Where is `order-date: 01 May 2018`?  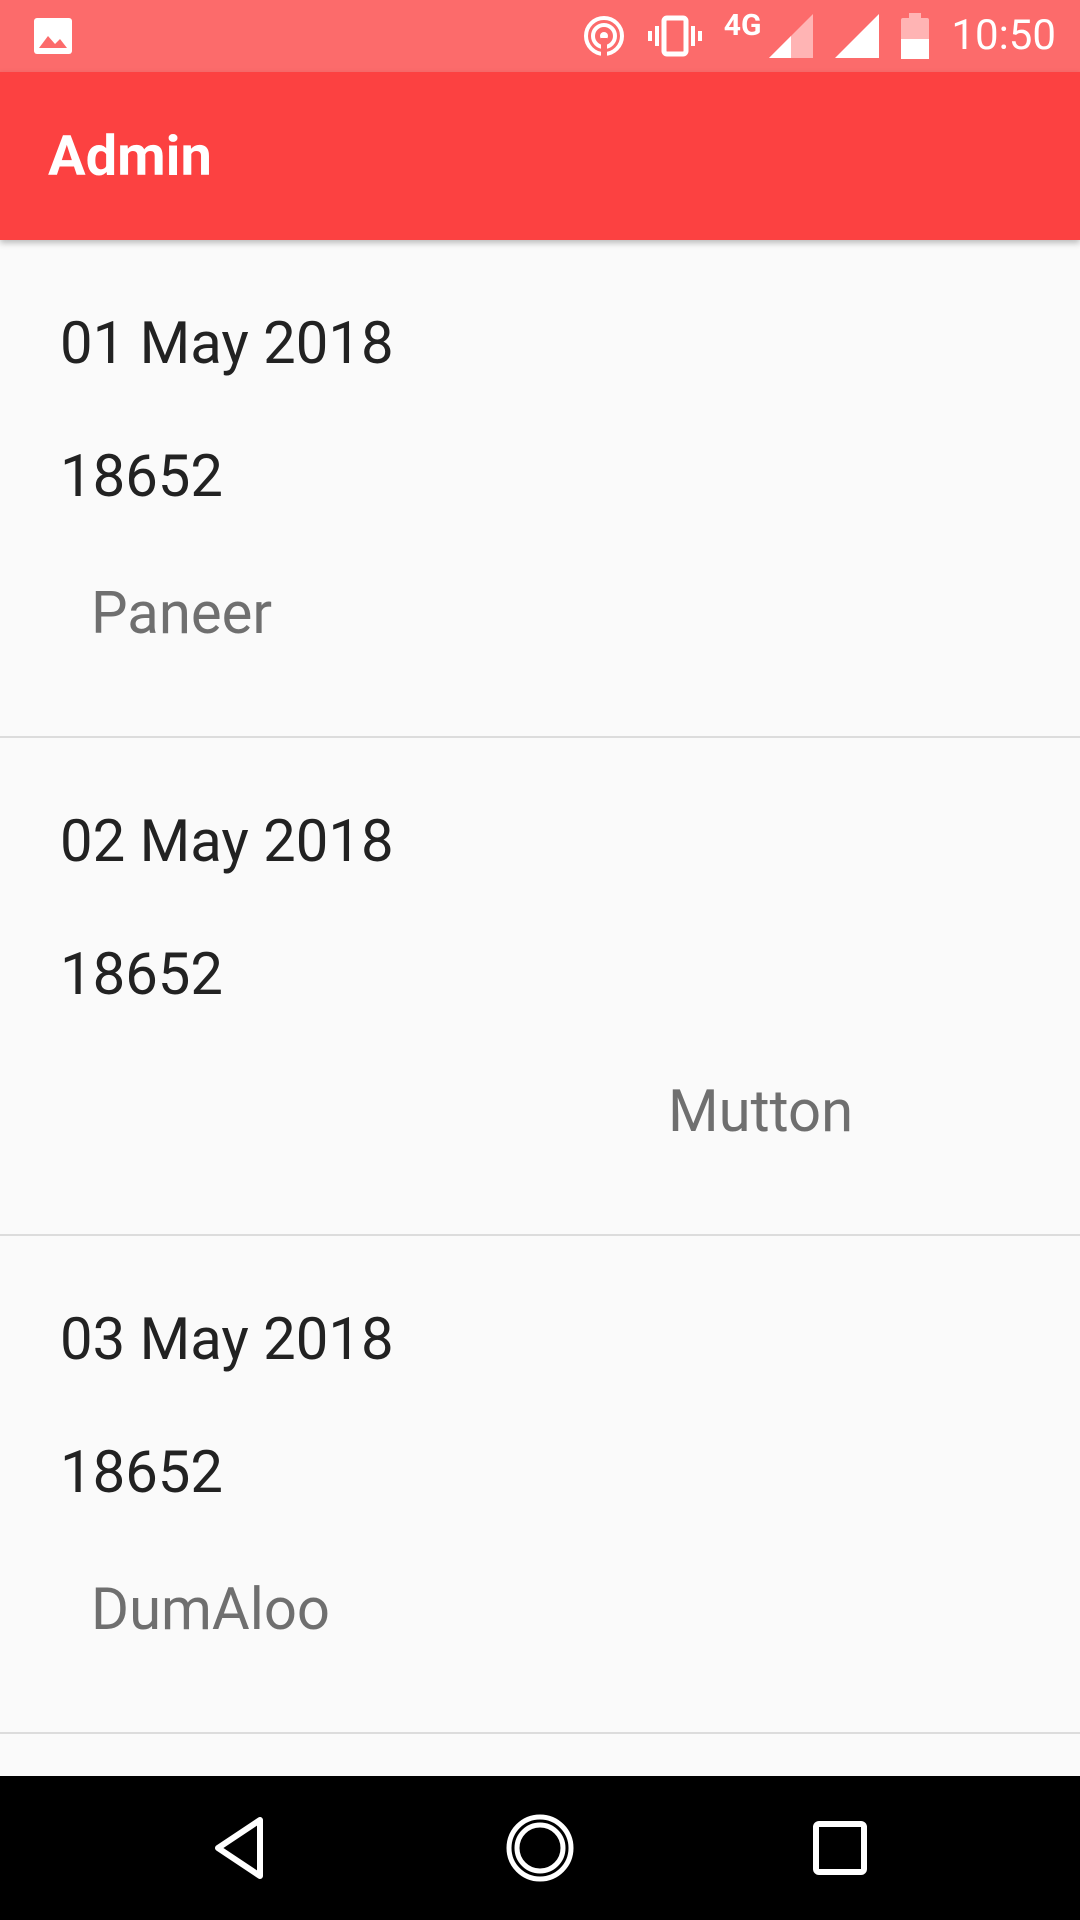 order-date: 01 May 2018 is located at coordinates (227, 344).